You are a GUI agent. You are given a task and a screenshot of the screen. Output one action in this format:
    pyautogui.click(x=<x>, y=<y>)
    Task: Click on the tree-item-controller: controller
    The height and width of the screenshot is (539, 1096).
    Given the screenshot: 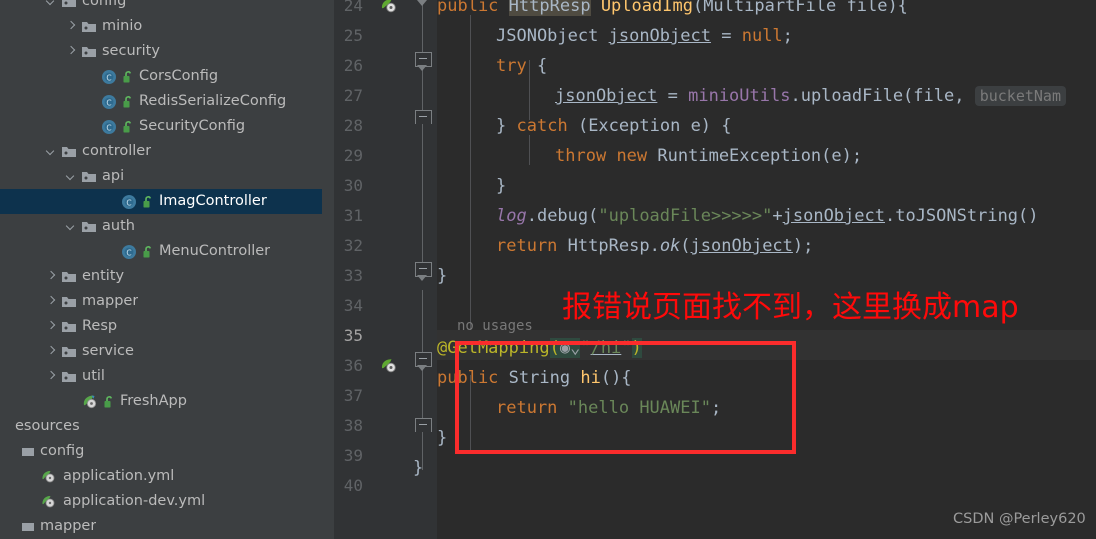 What is the action you would take?
    pyautogui.click(x=161, y=151)
    